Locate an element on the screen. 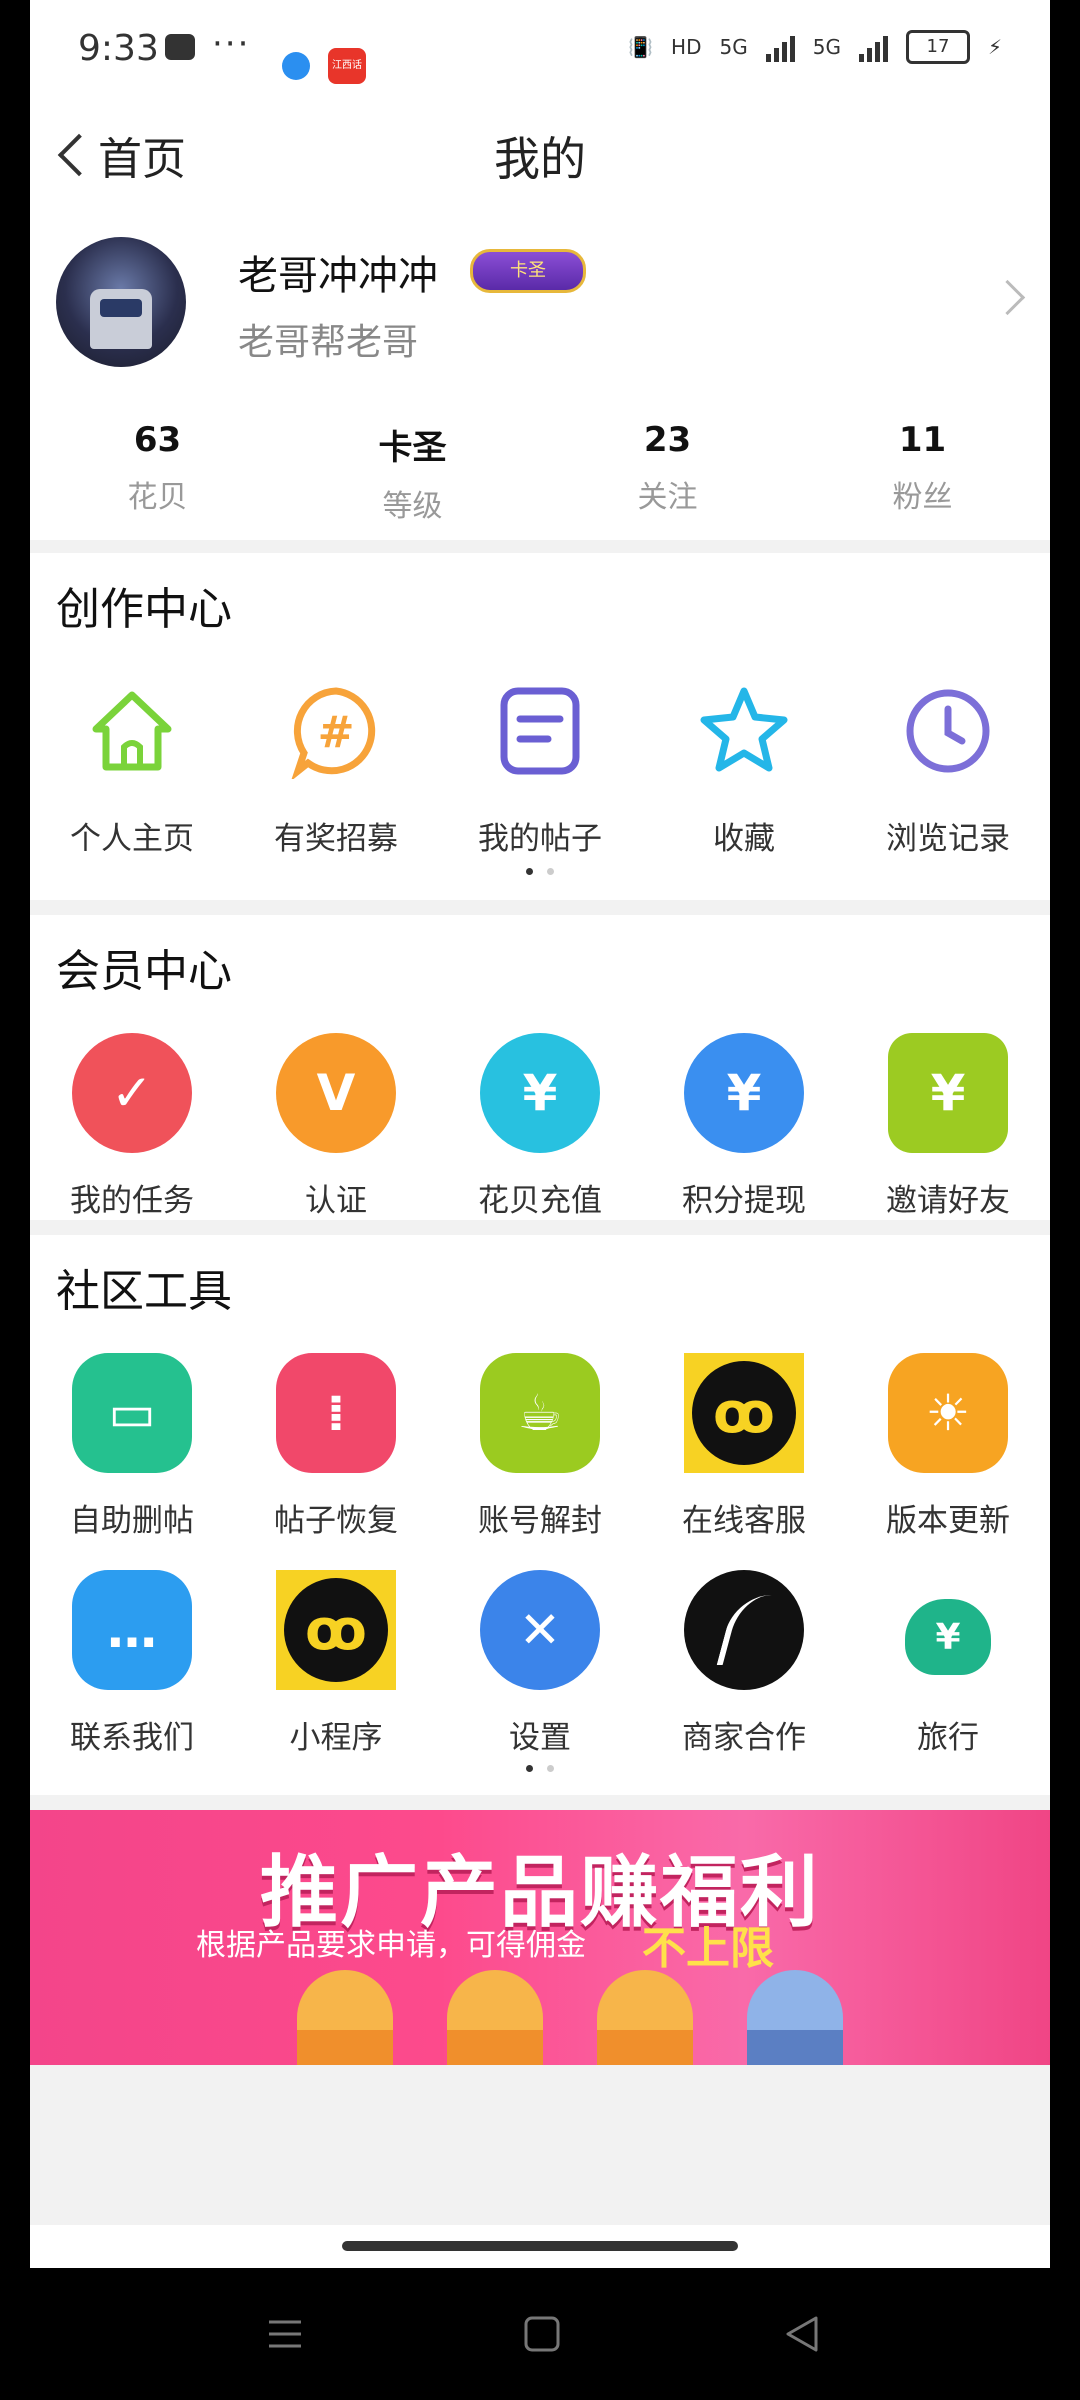 This screenshot has height=2400, width=1080. page-title: 我的 is located at coordinates (540, 159).